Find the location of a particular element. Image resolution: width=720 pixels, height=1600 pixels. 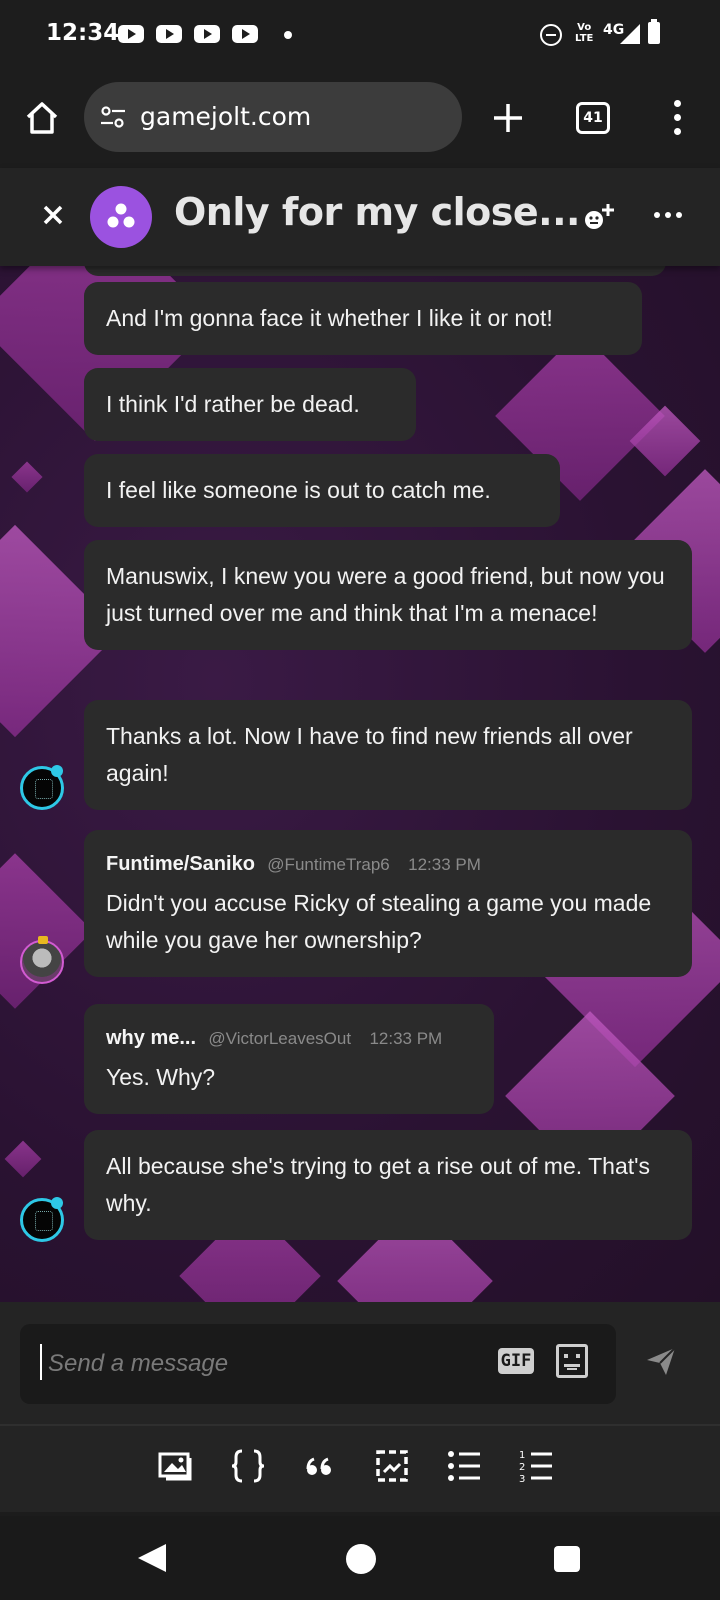

message-input is located at coordinates (258, 1364).